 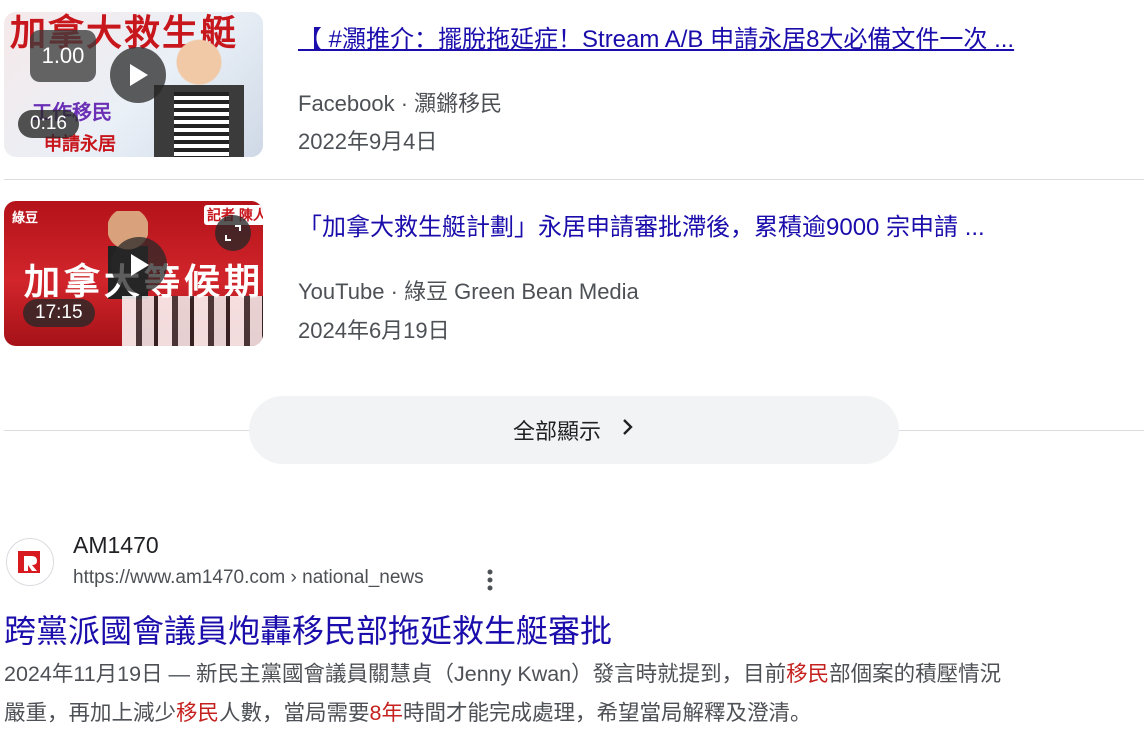 I want to click on chevron-right-icon, so click(x=628, y=430).